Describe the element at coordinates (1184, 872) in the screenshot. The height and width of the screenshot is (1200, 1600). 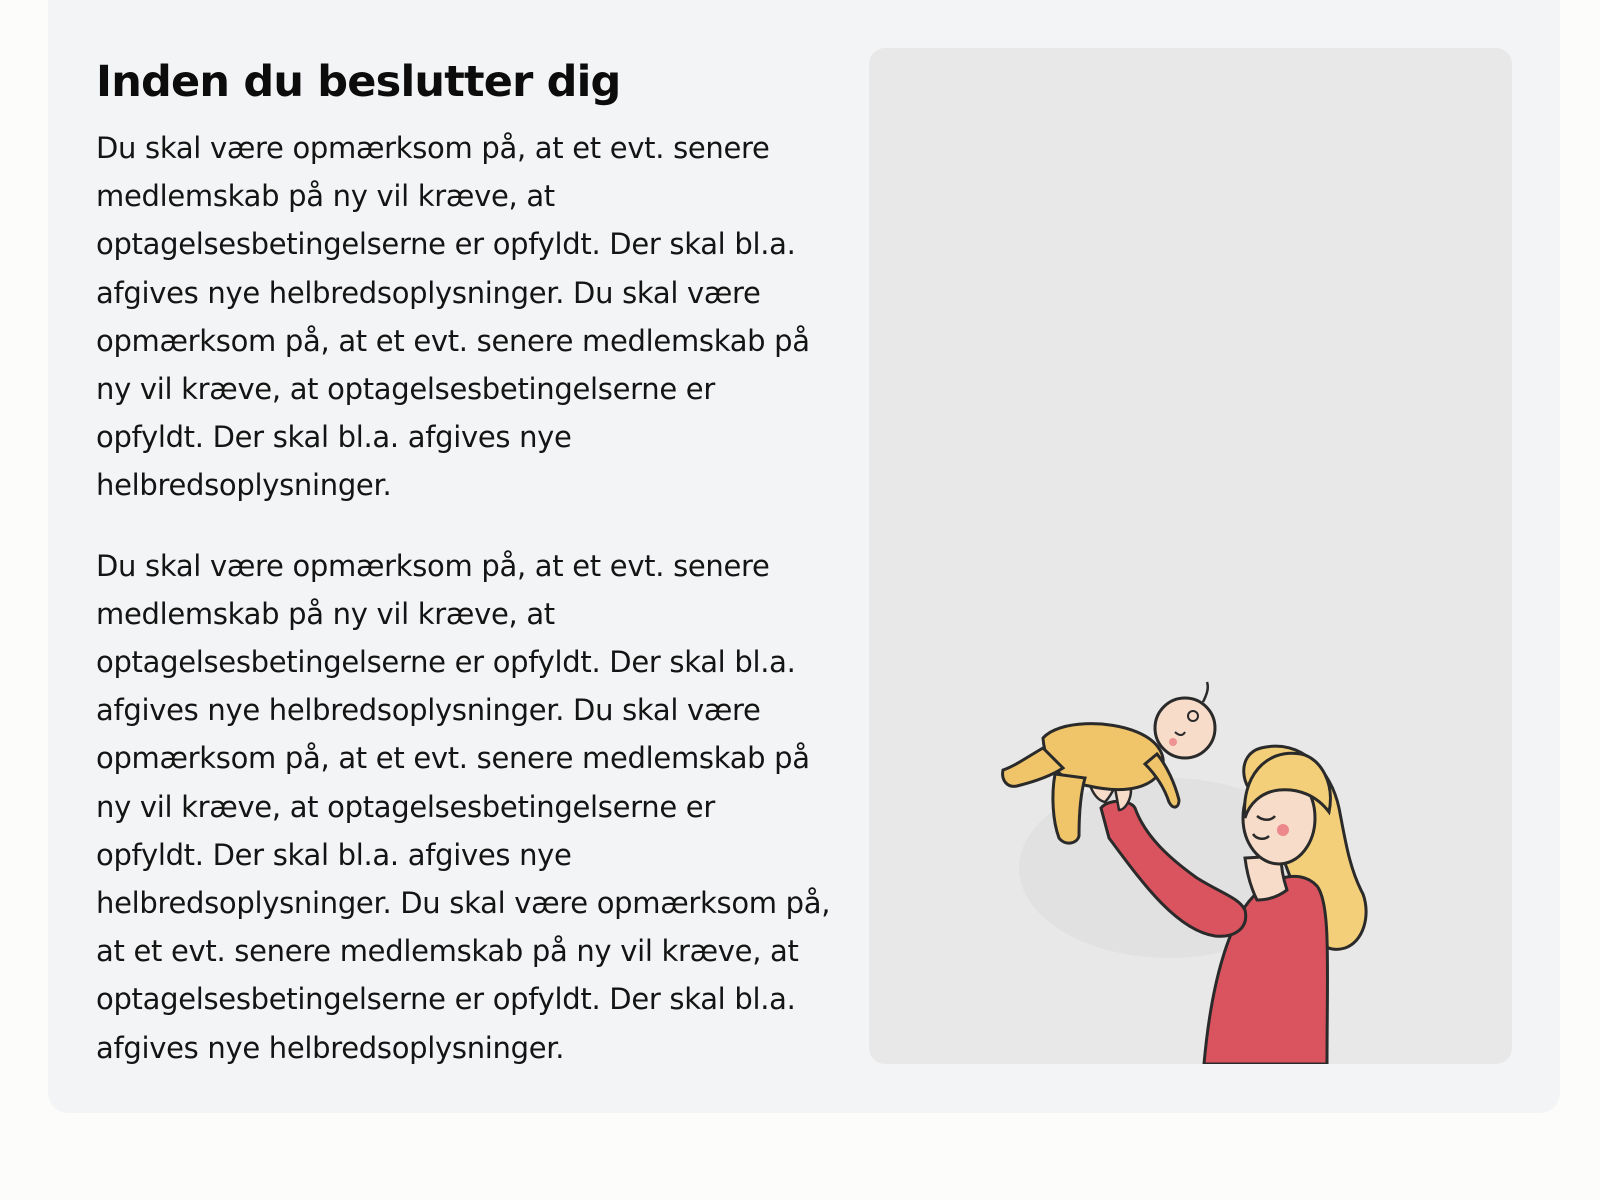
I see `mother-lifting-baby-illustration` at that location.